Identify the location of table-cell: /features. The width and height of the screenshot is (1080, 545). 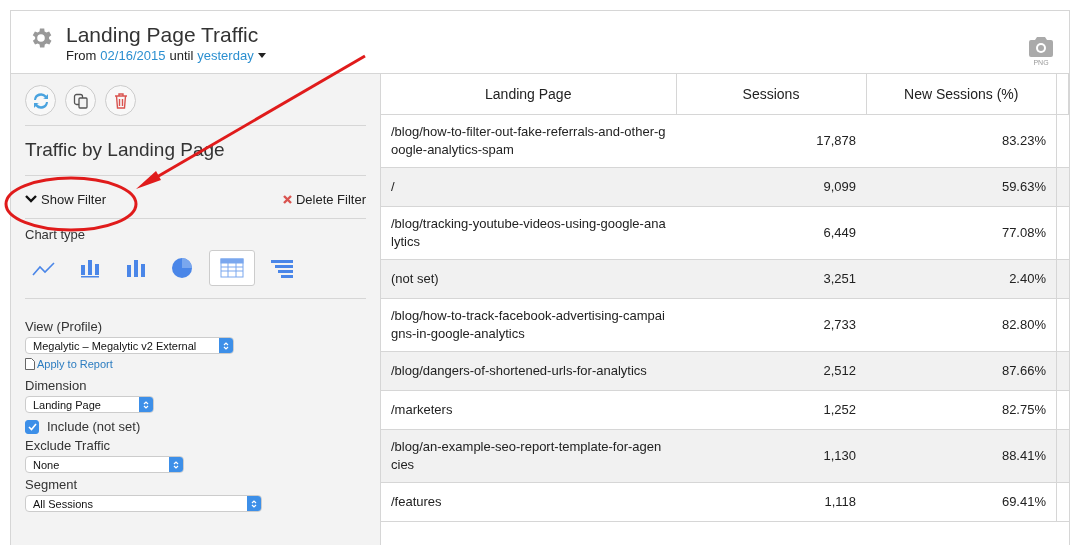
(528, 502).